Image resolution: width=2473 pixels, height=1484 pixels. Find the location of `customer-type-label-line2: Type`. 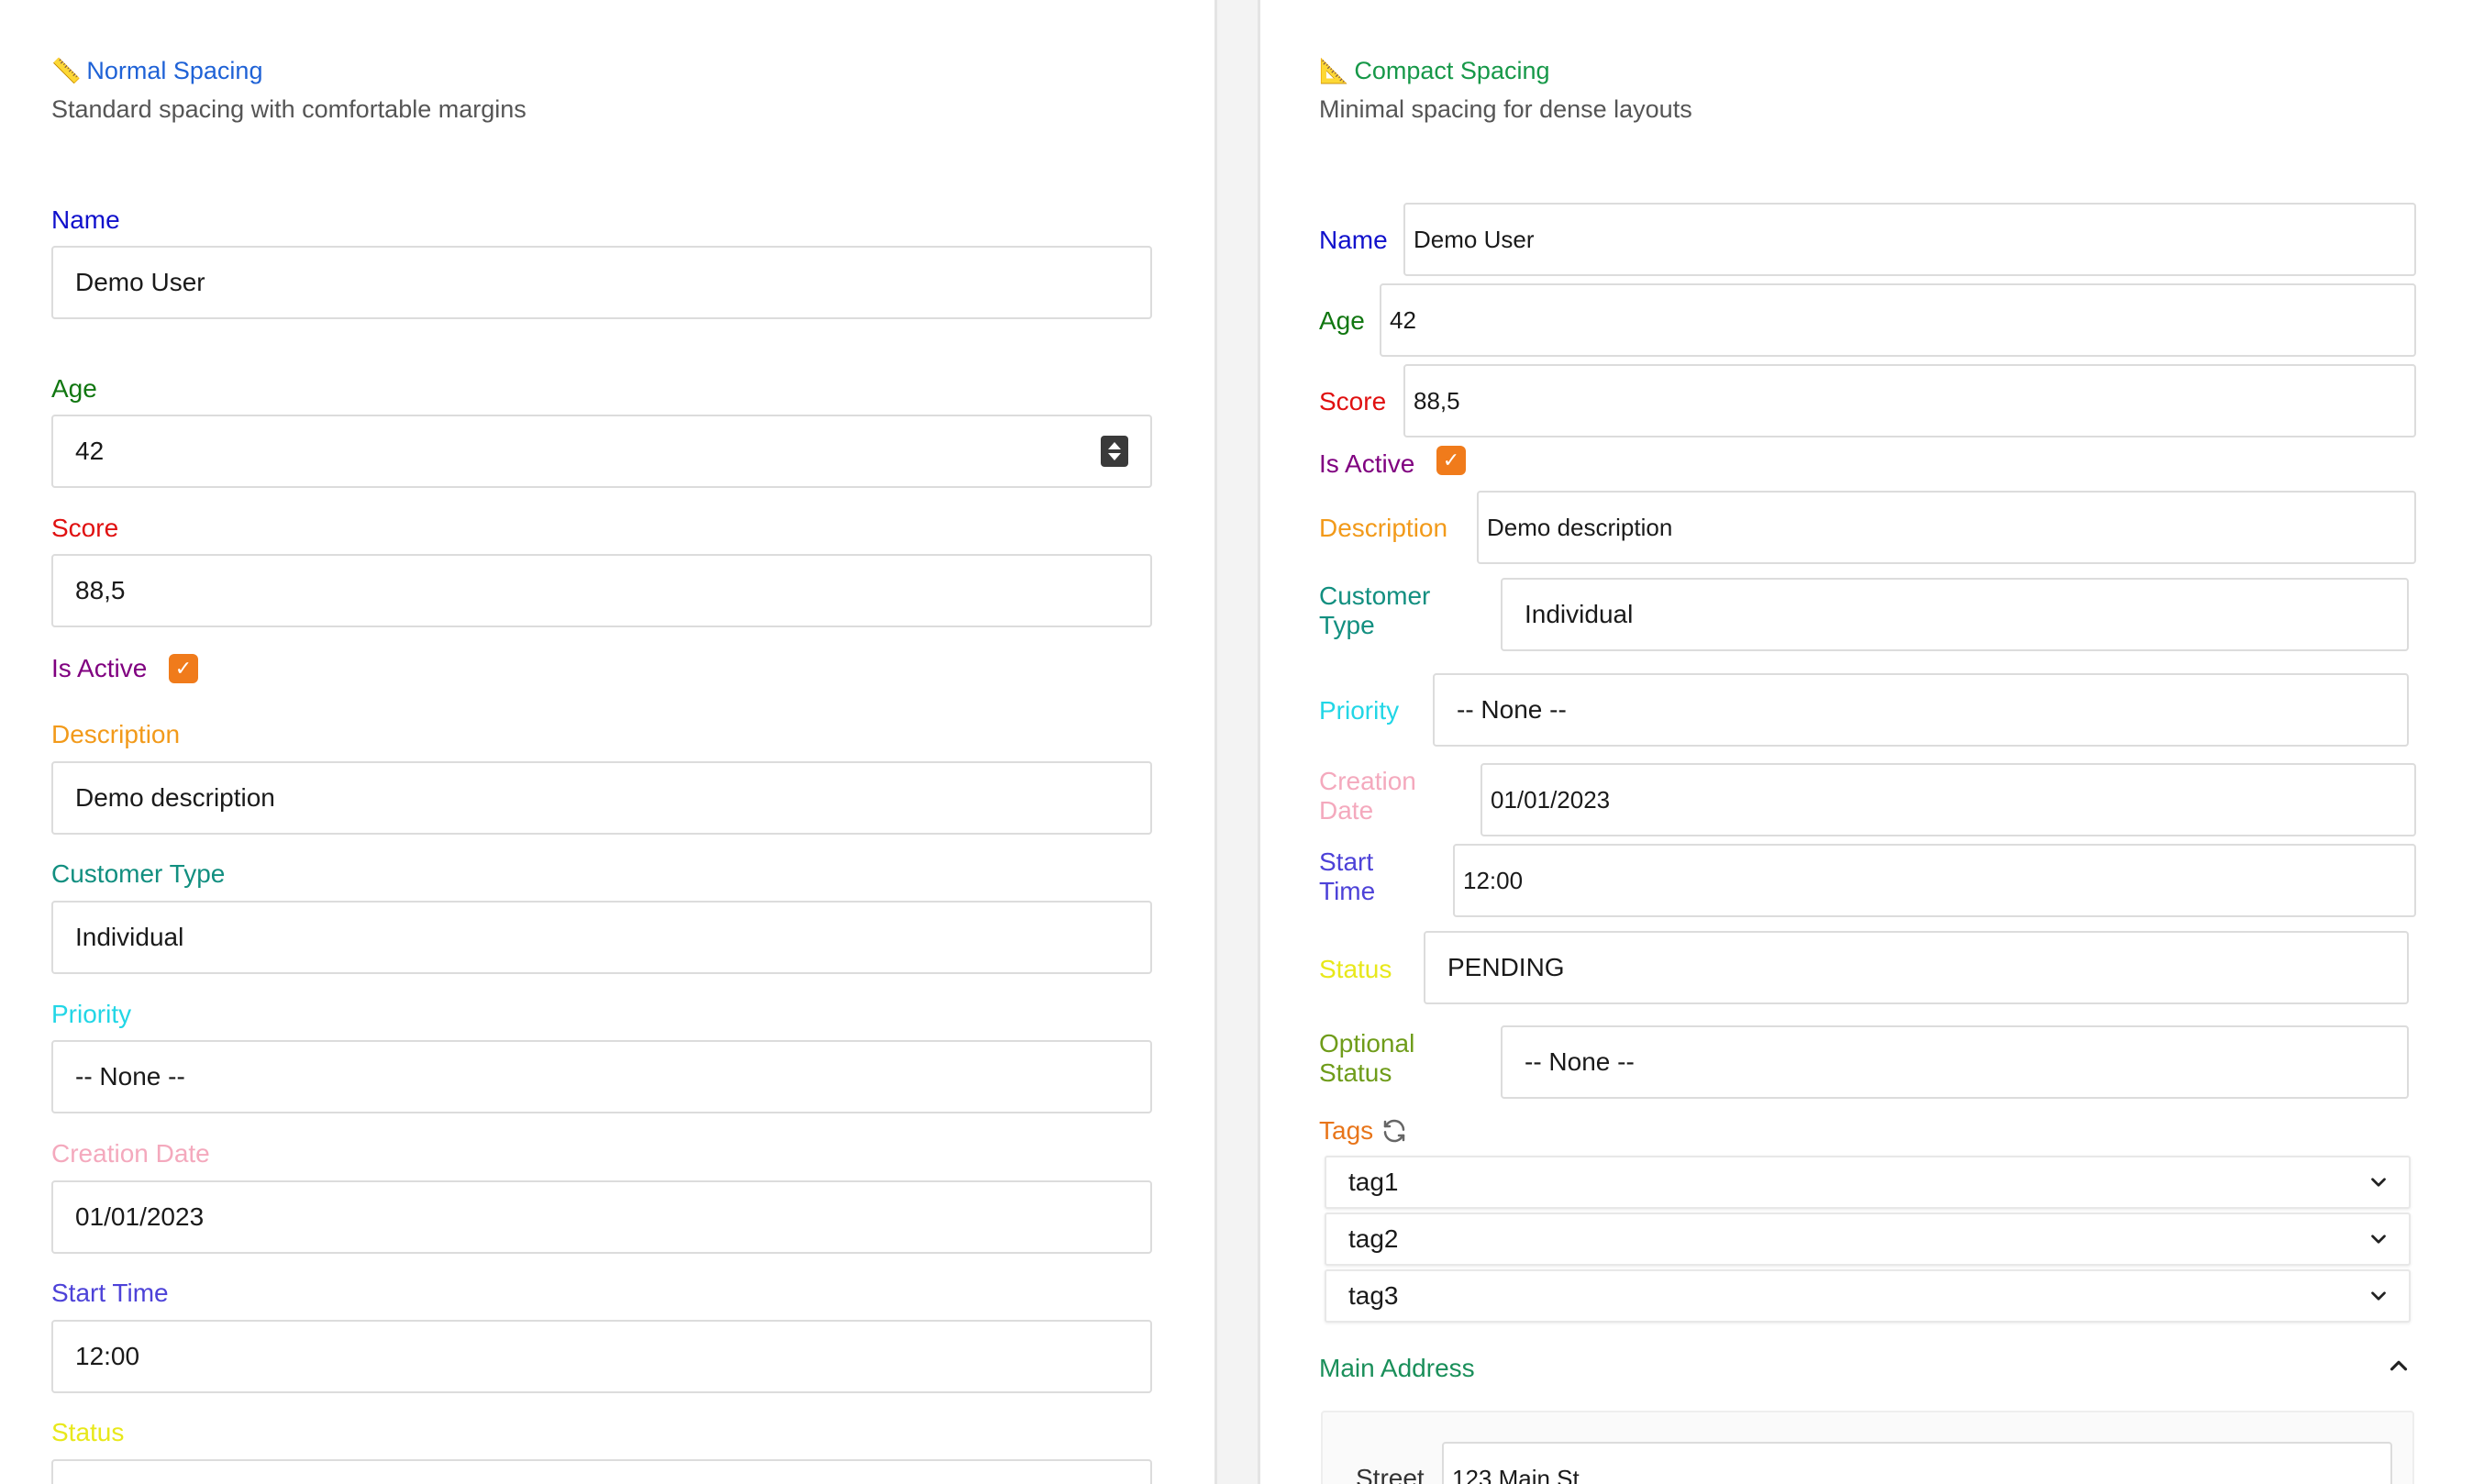

customer-type-label-line2: Type is located at coordinates (1347, 625).